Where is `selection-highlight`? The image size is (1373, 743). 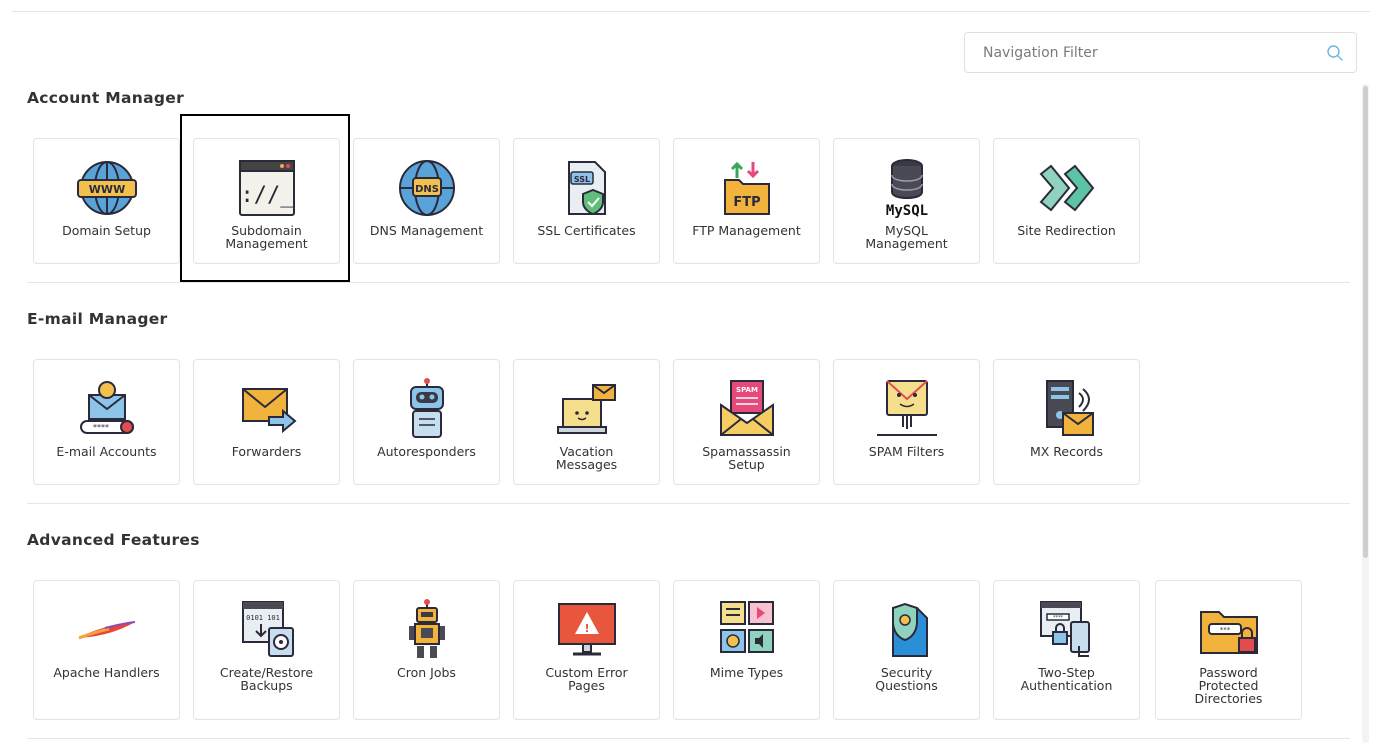 selection-highlight is located at coordinates (265, 198).